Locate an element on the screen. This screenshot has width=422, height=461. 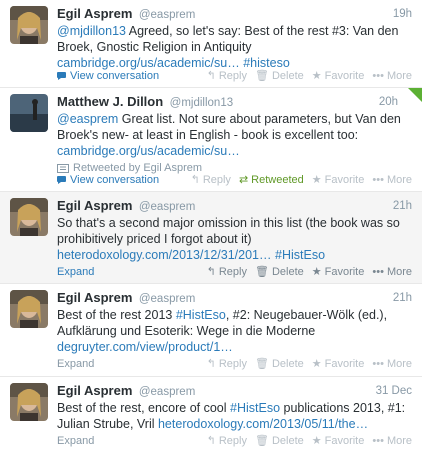
author-name: Matthew J. Dillon is located at coordinates (110, 101).